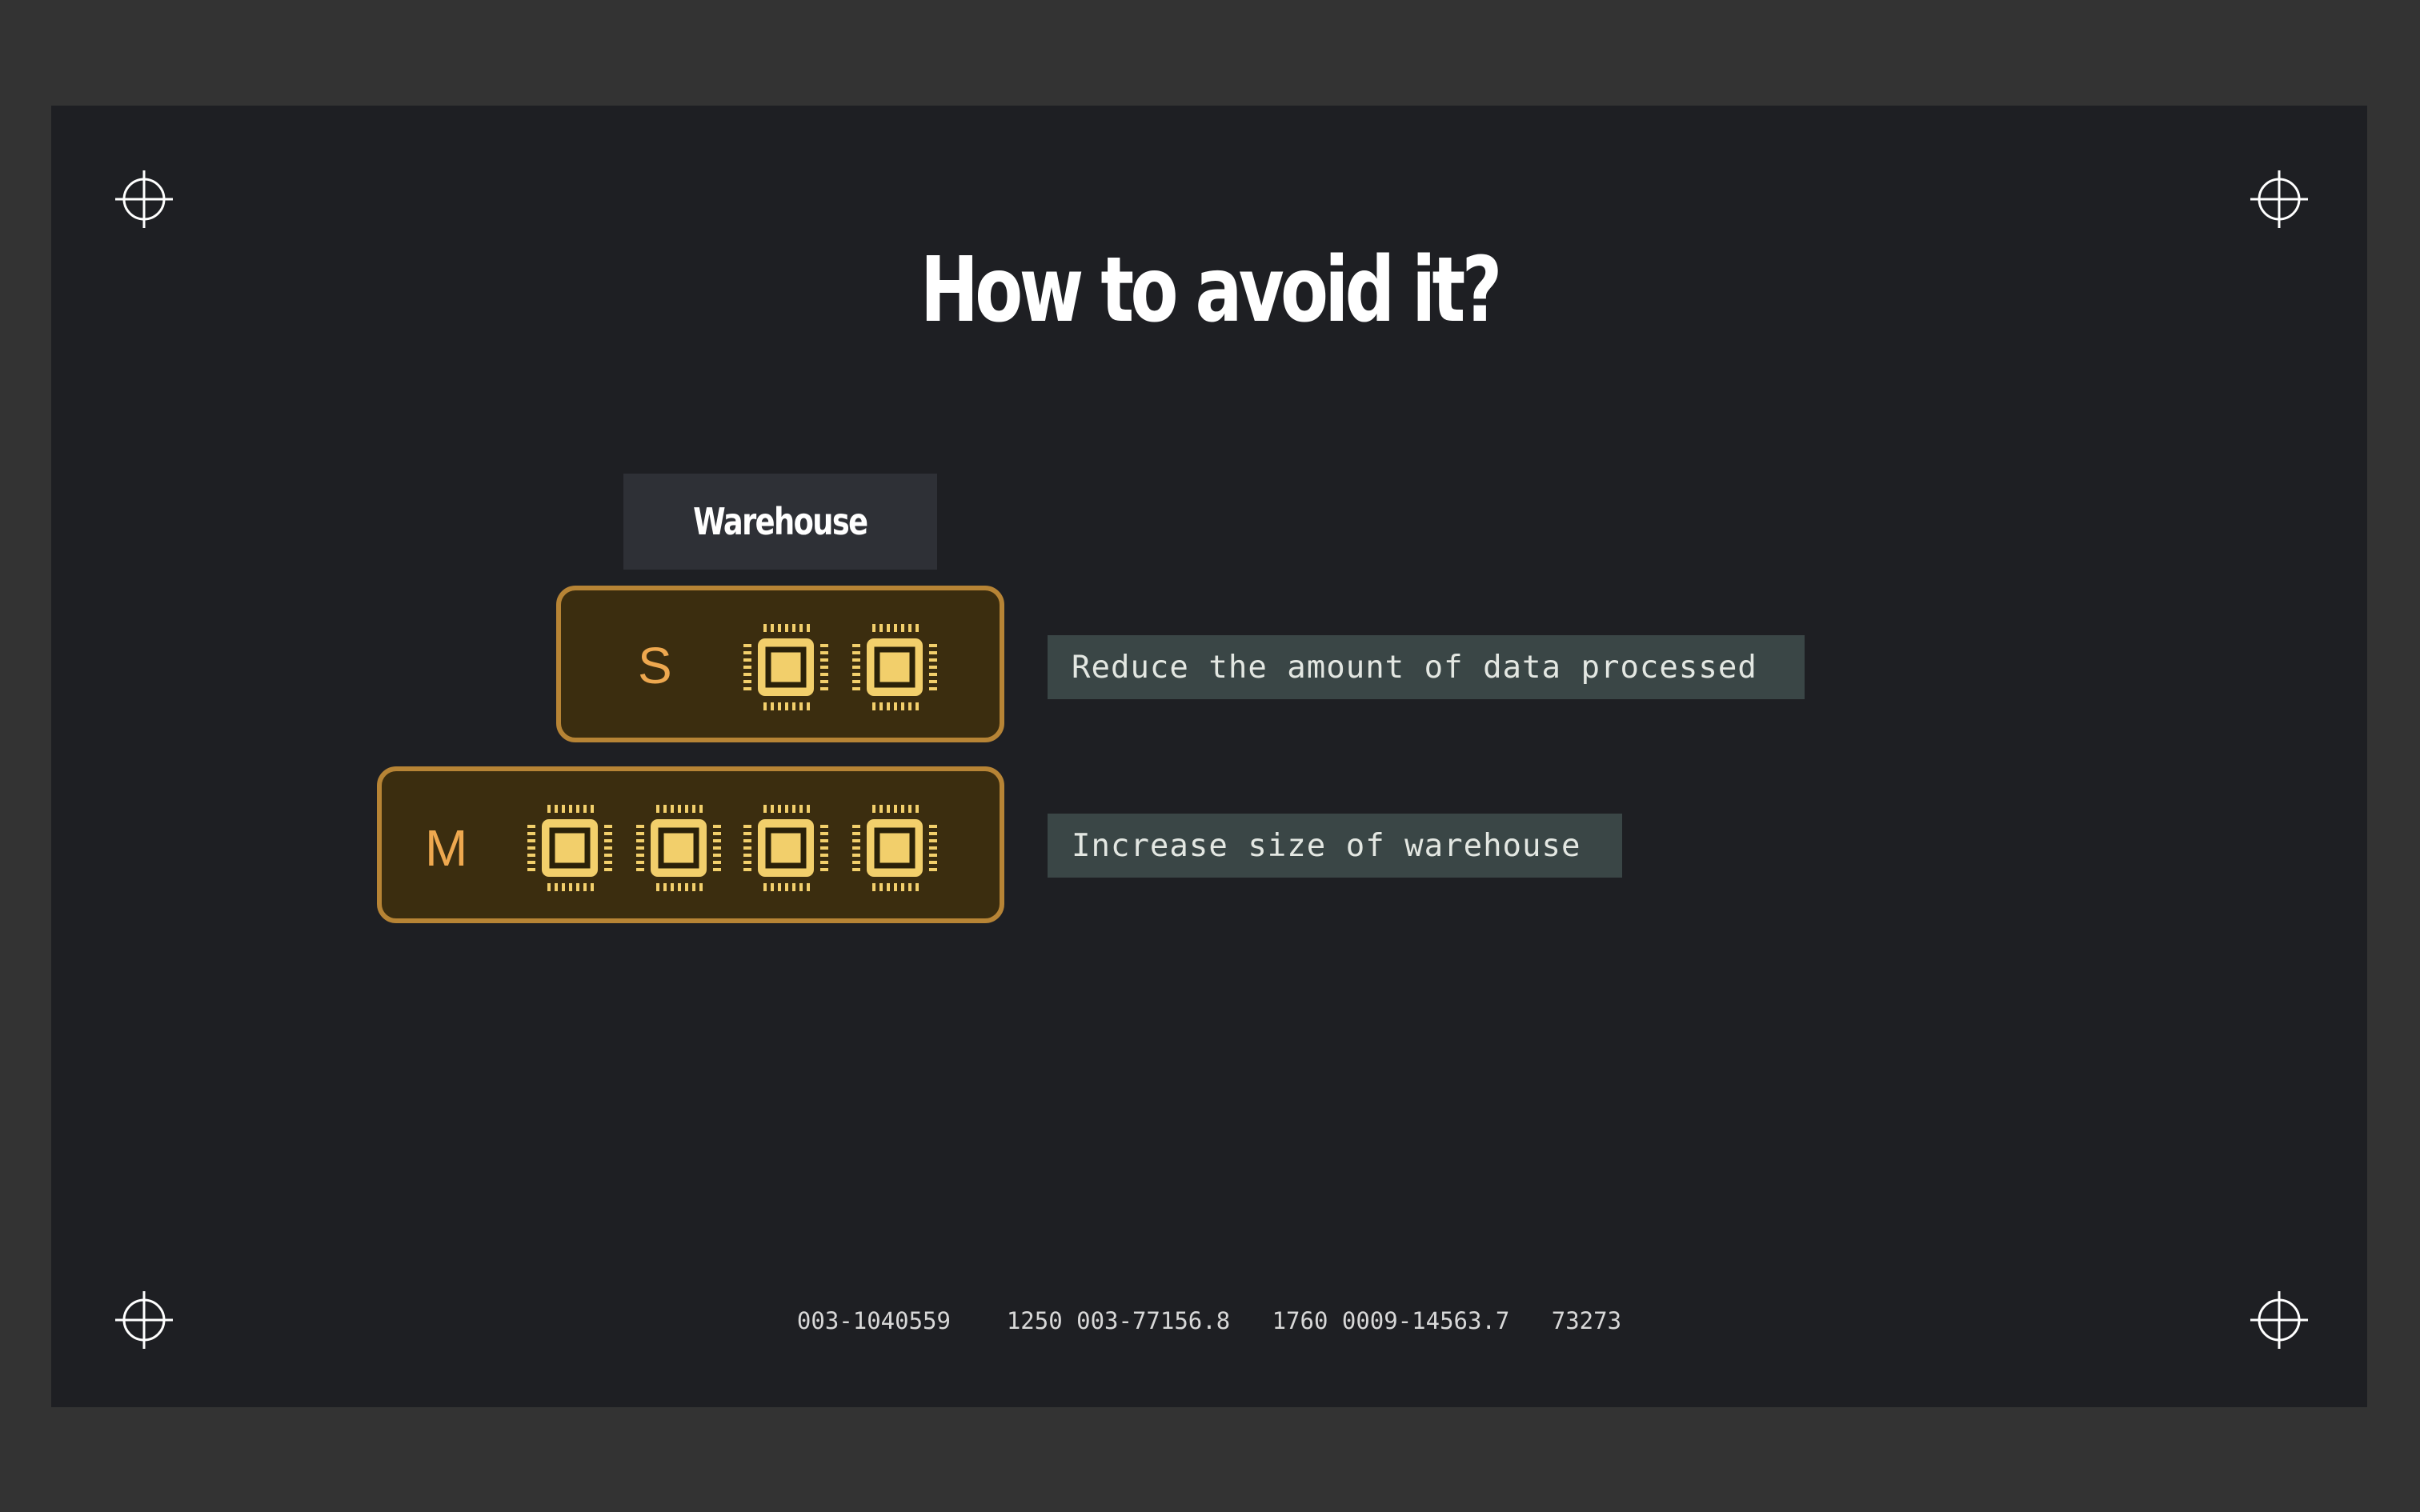  I want to click on tip-increase-size: Increase size of warehouse, so click(1335, 846).